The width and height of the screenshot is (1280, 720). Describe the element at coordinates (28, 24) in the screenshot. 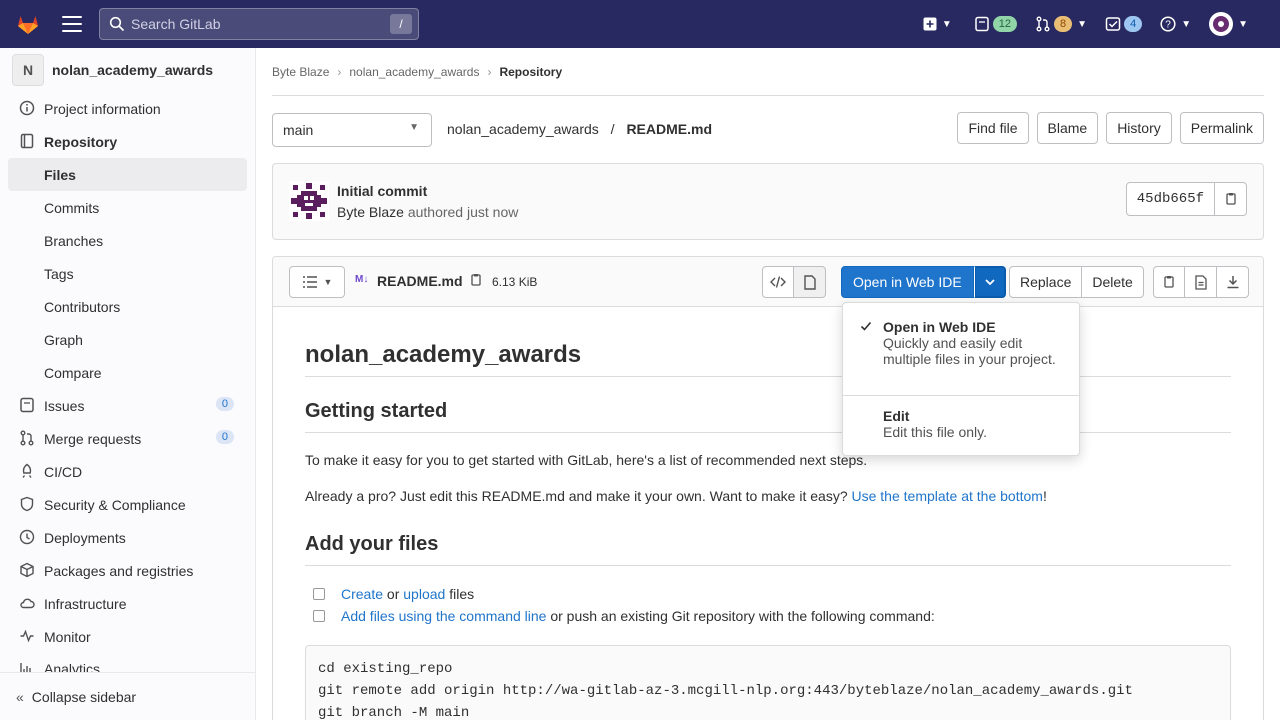

I see `gitlab-logo-icon` at that location.